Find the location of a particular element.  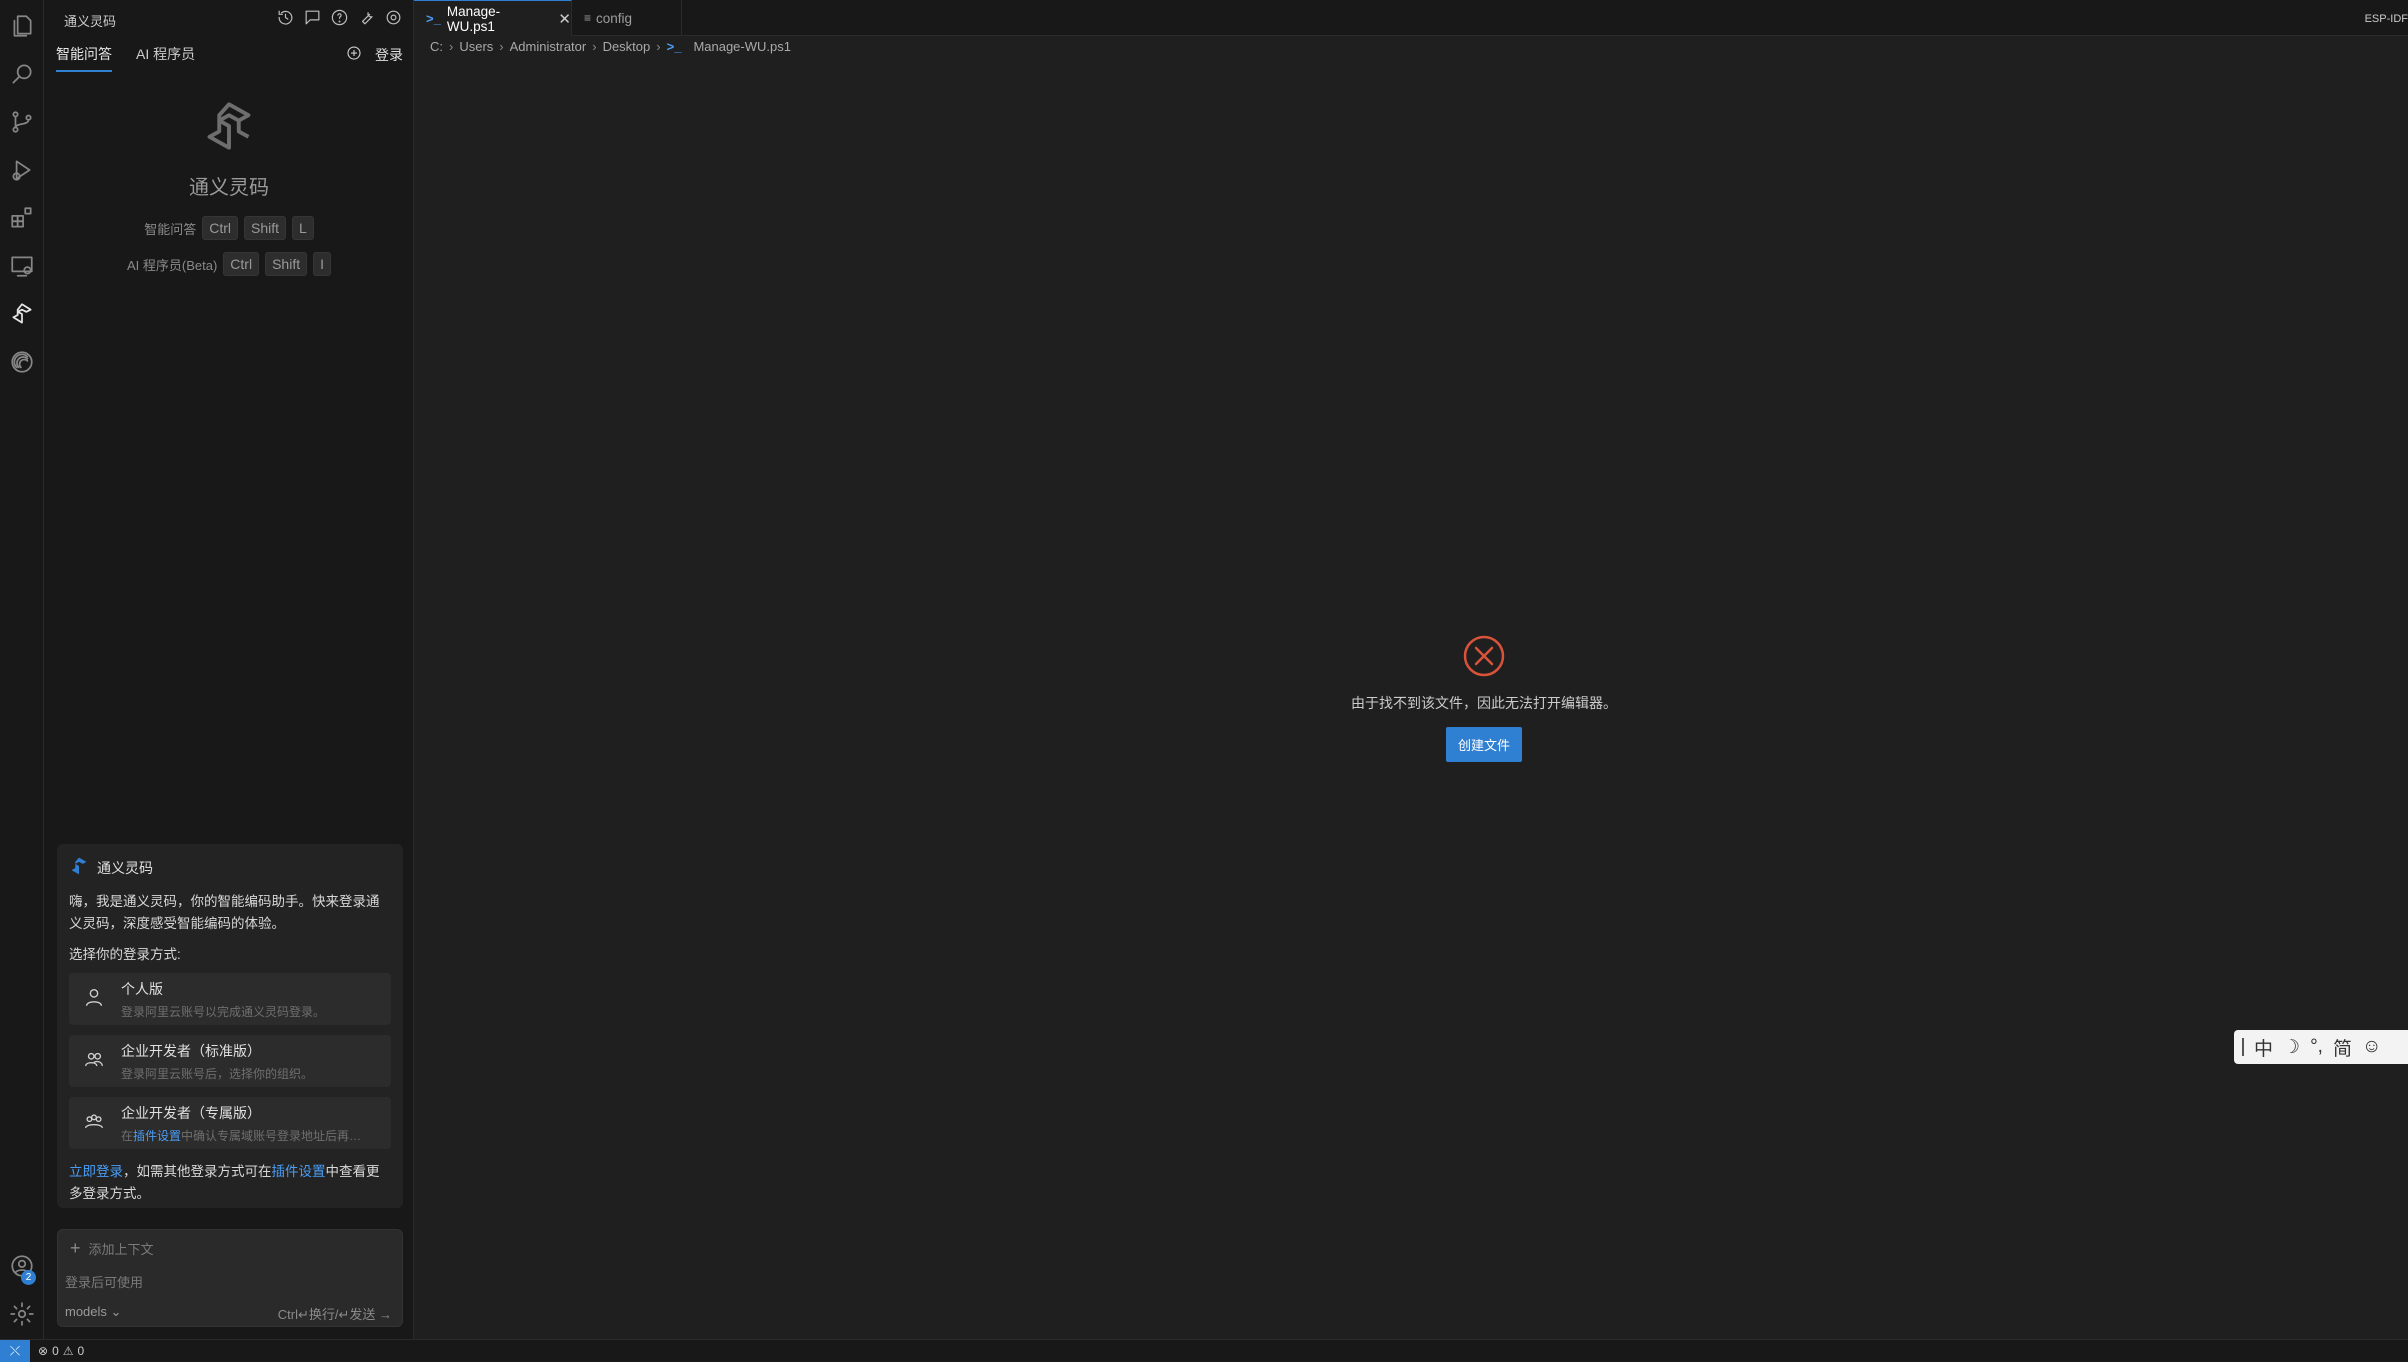

breadcrumb-item: Administrator is located at coordinates (548, 46).